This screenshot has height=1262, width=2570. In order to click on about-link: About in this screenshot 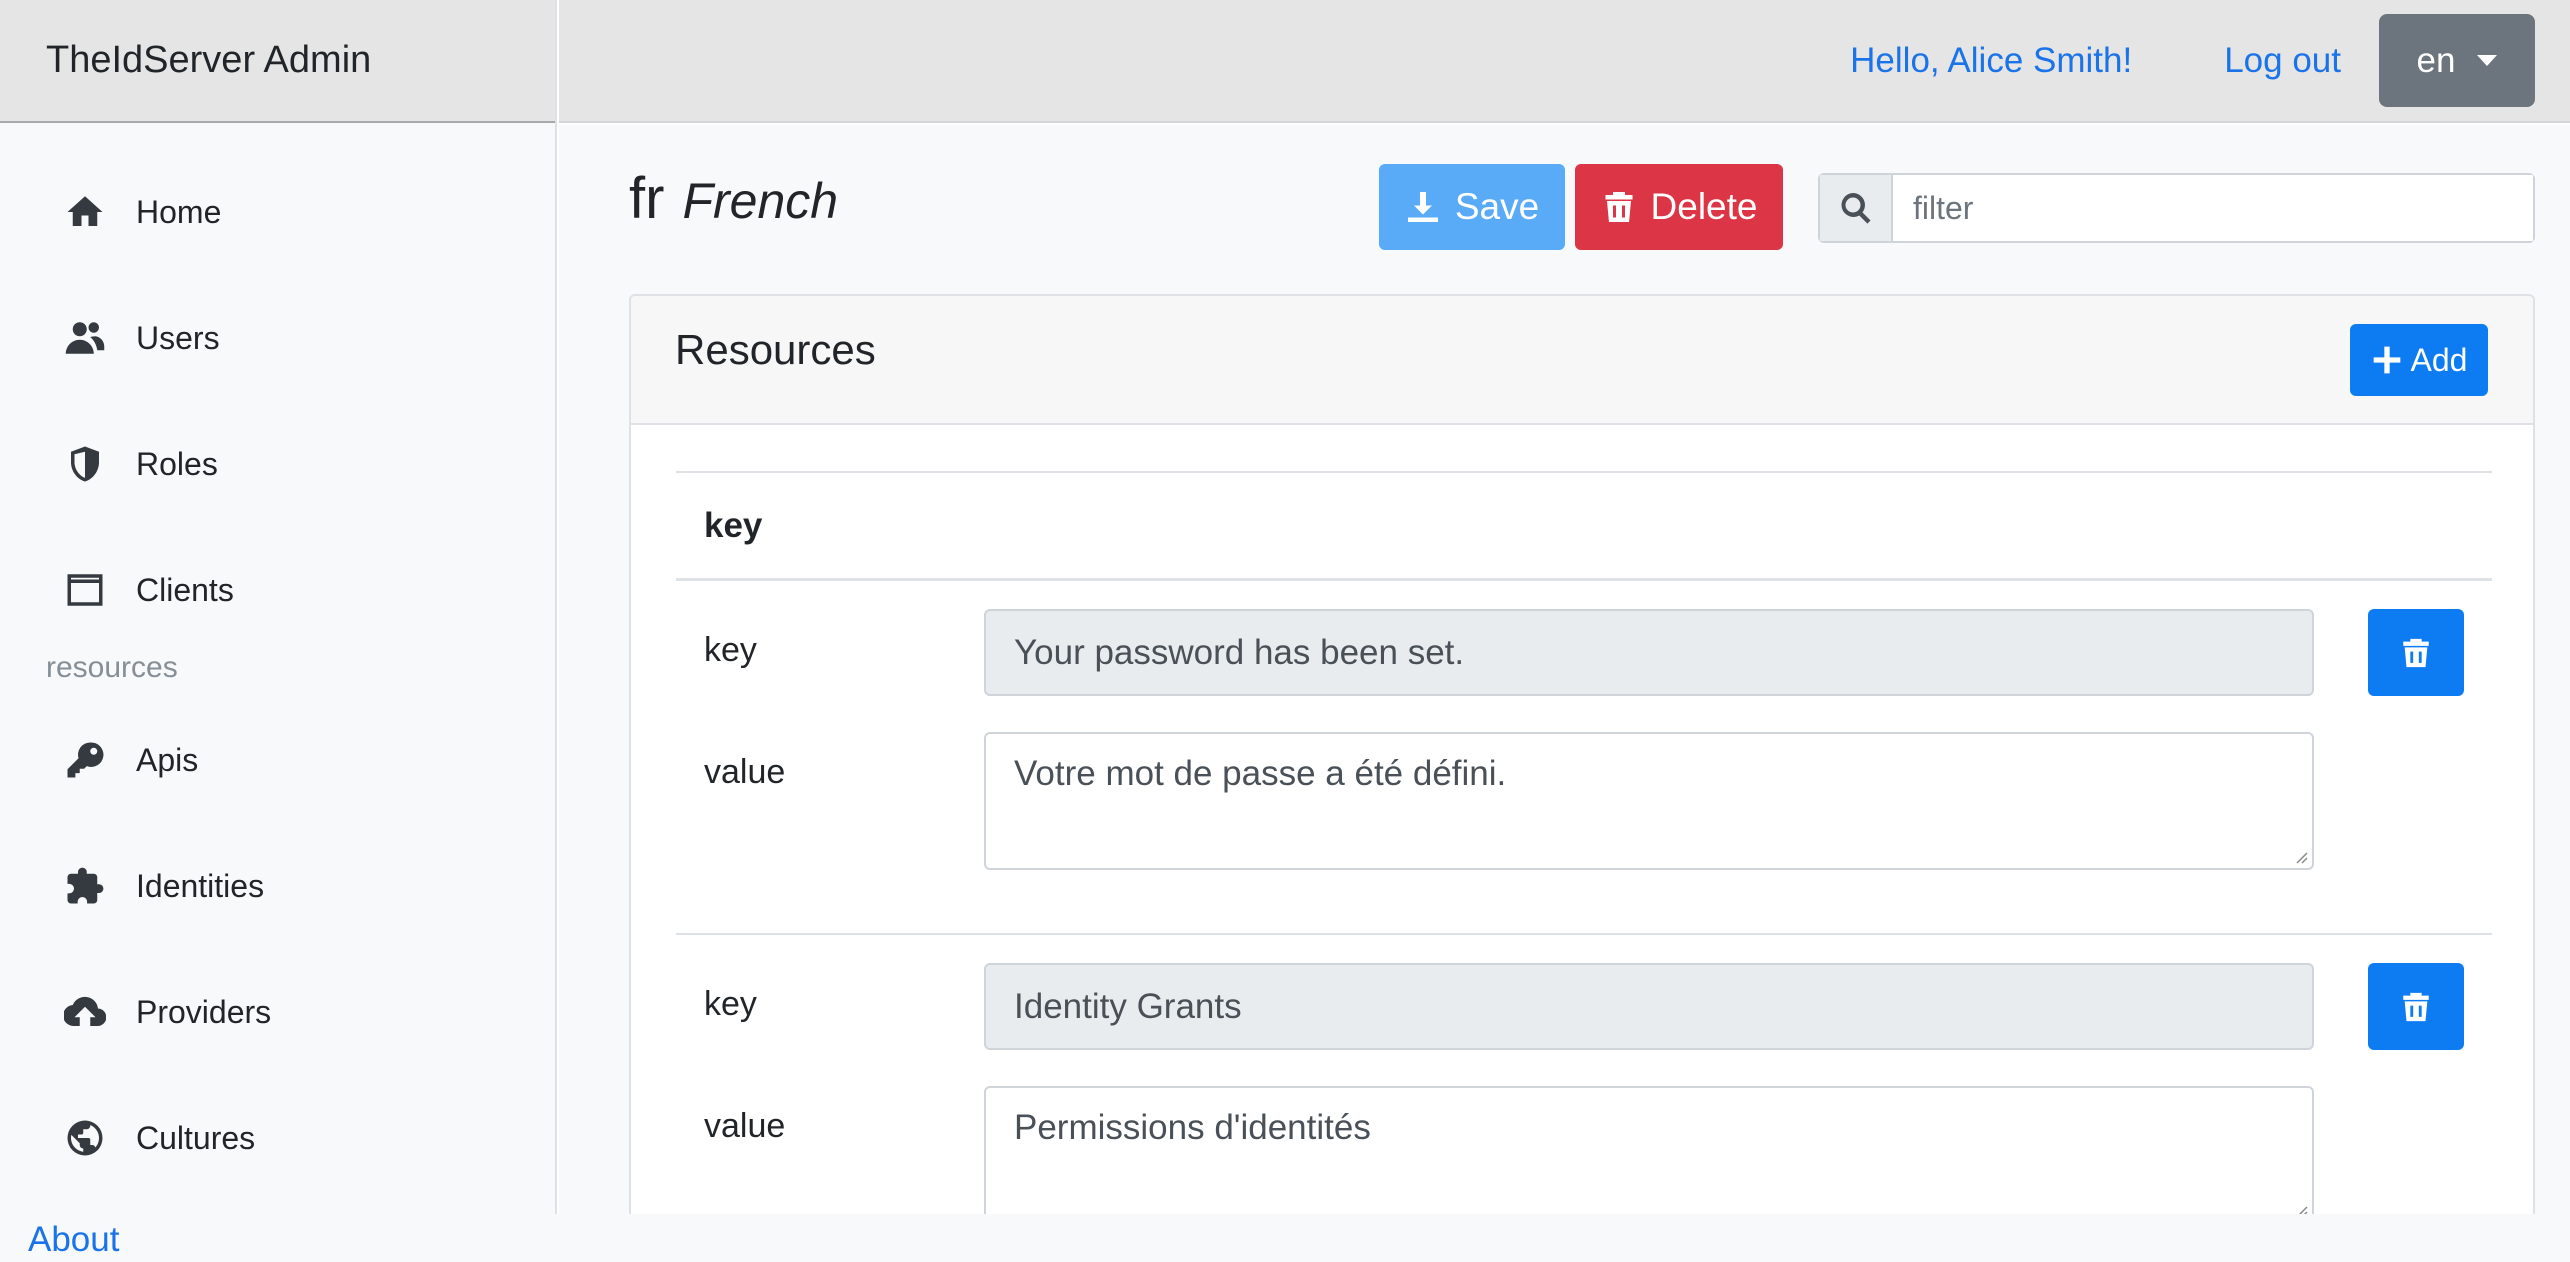, I will do `click(73, 1240)`.